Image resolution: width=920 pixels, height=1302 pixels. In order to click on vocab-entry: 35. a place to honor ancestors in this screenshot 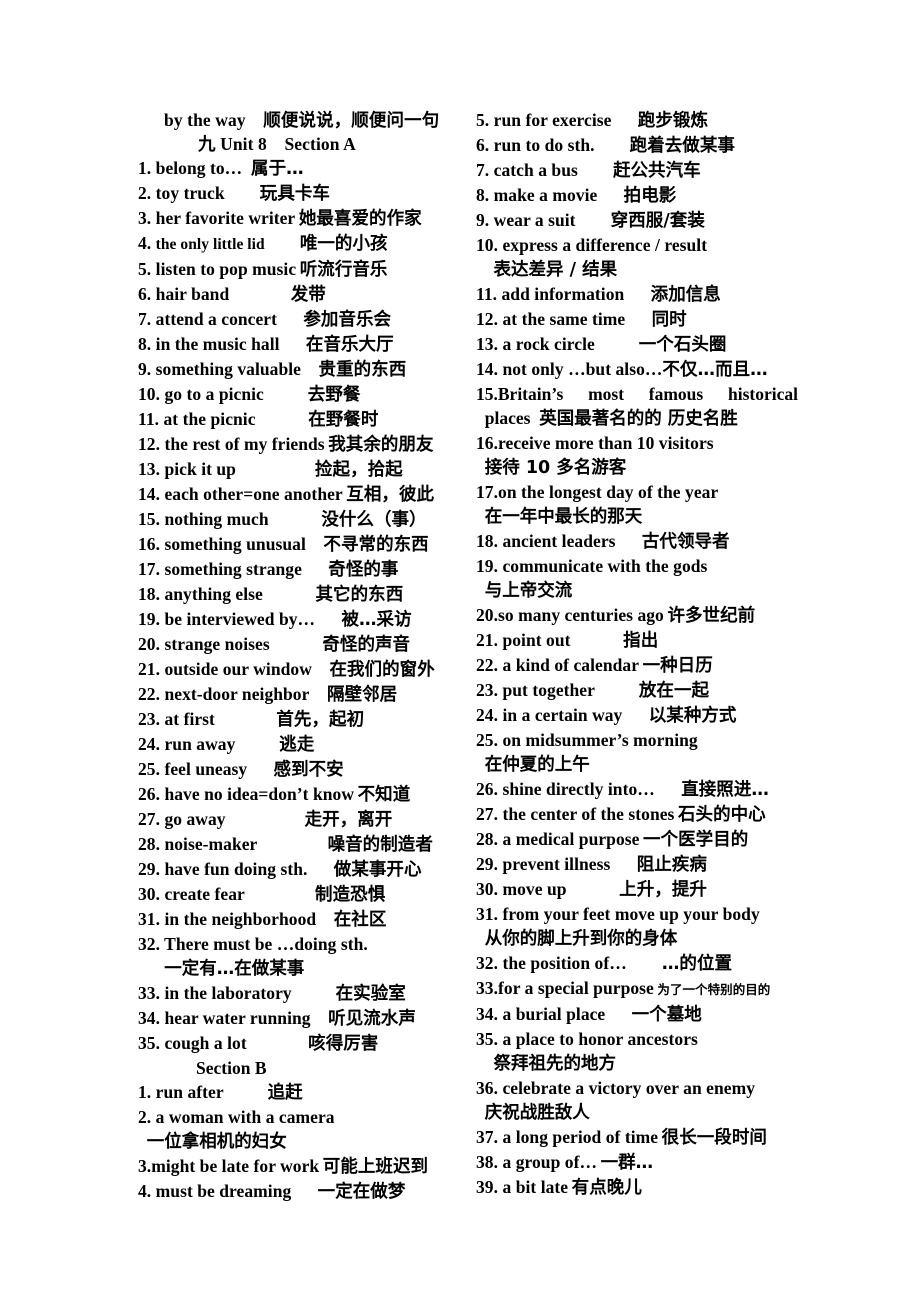, I will do `click(637, 1039)`.